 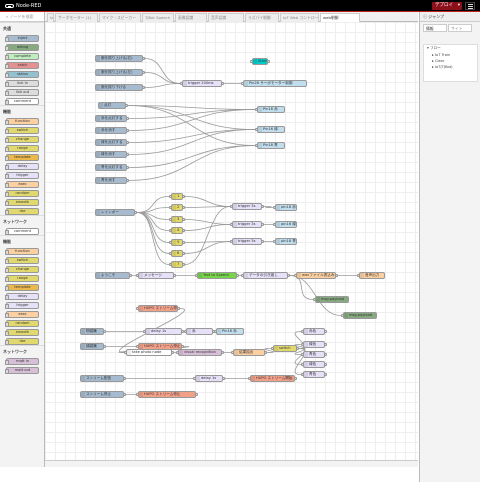 I want to click on palette-node-delay: delay, so click(x=22, y=166).